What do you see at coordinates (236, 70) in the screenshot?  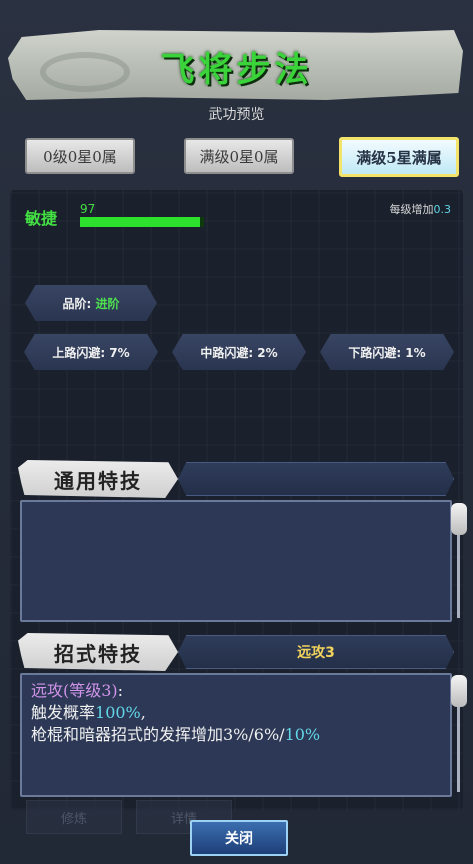 I see `page-title: 飞将步法` at bounding box center [236, 70].